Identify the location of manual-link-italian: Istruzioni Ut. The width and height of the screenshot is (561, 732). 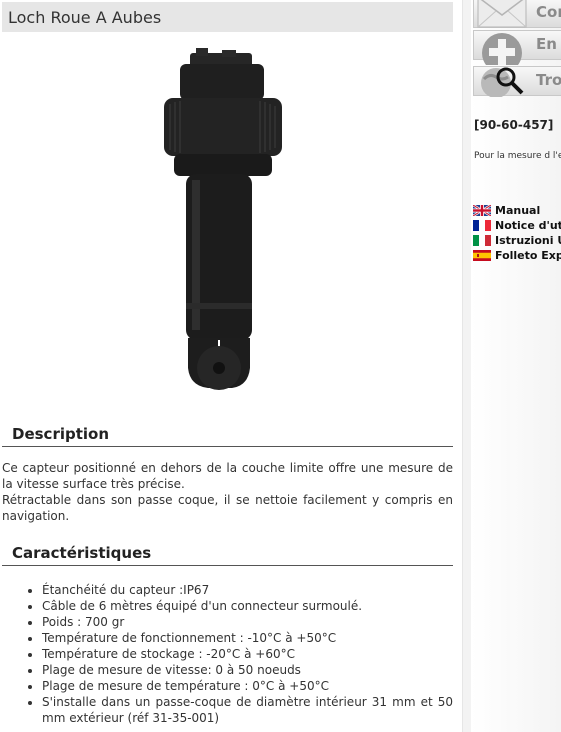
(528, 240).